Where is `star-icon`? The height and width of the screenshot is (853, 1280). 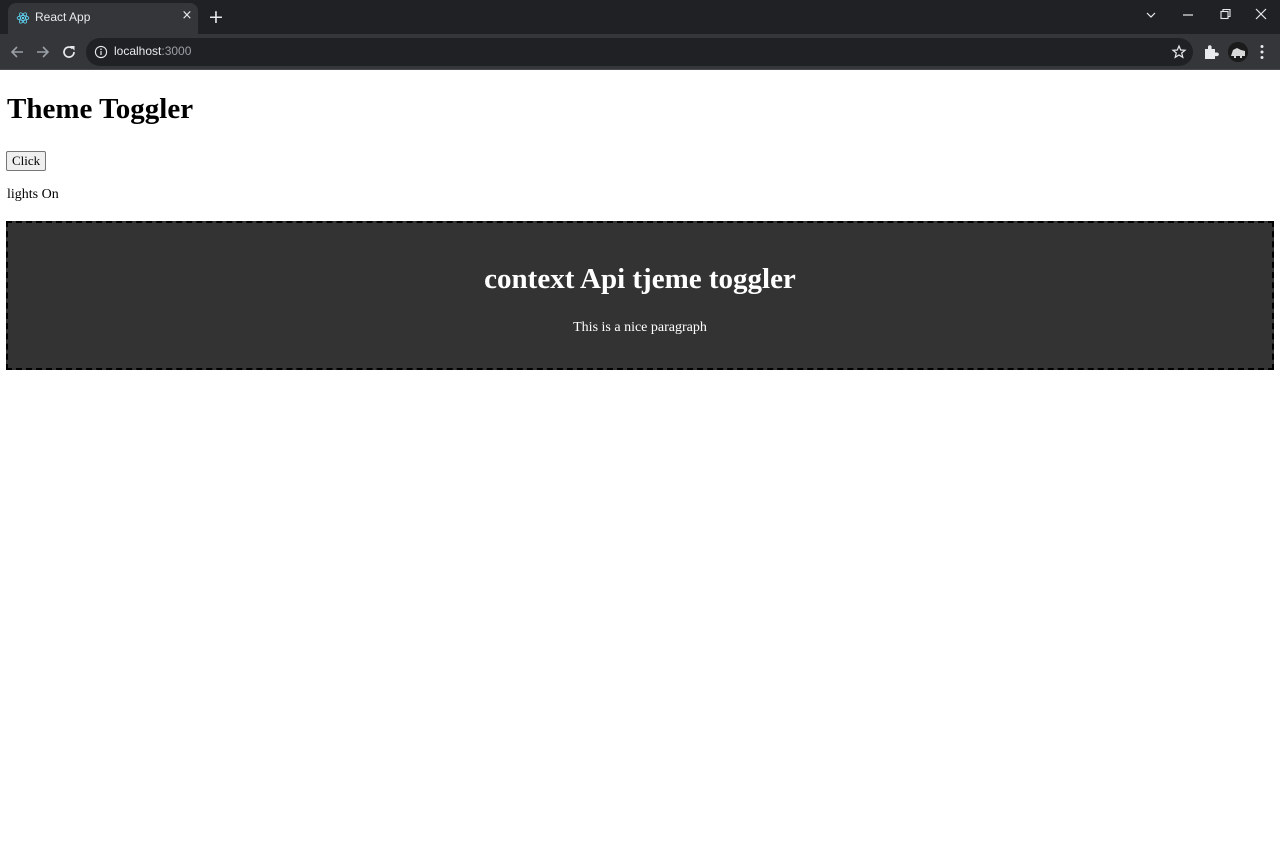 star-icon is located at coordinates (1179, 52).